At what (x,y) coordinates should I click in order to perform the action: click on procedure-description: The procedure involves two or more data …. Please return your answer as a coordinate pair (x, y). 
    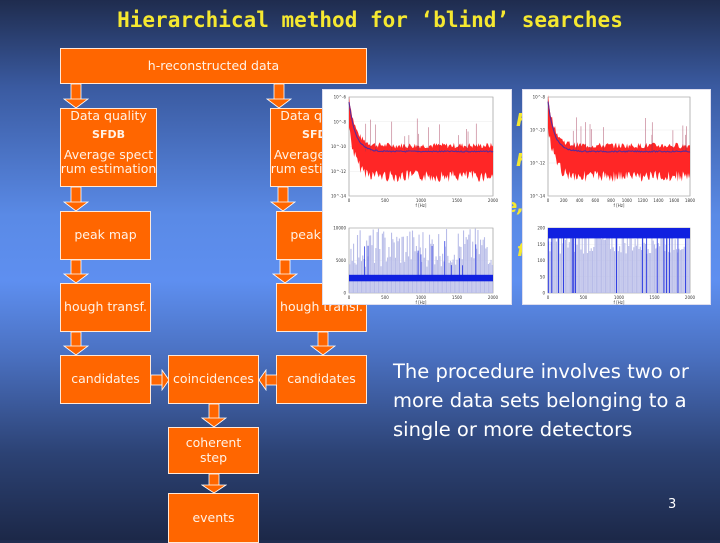
    Looking at the image, I should click on (541, 400).